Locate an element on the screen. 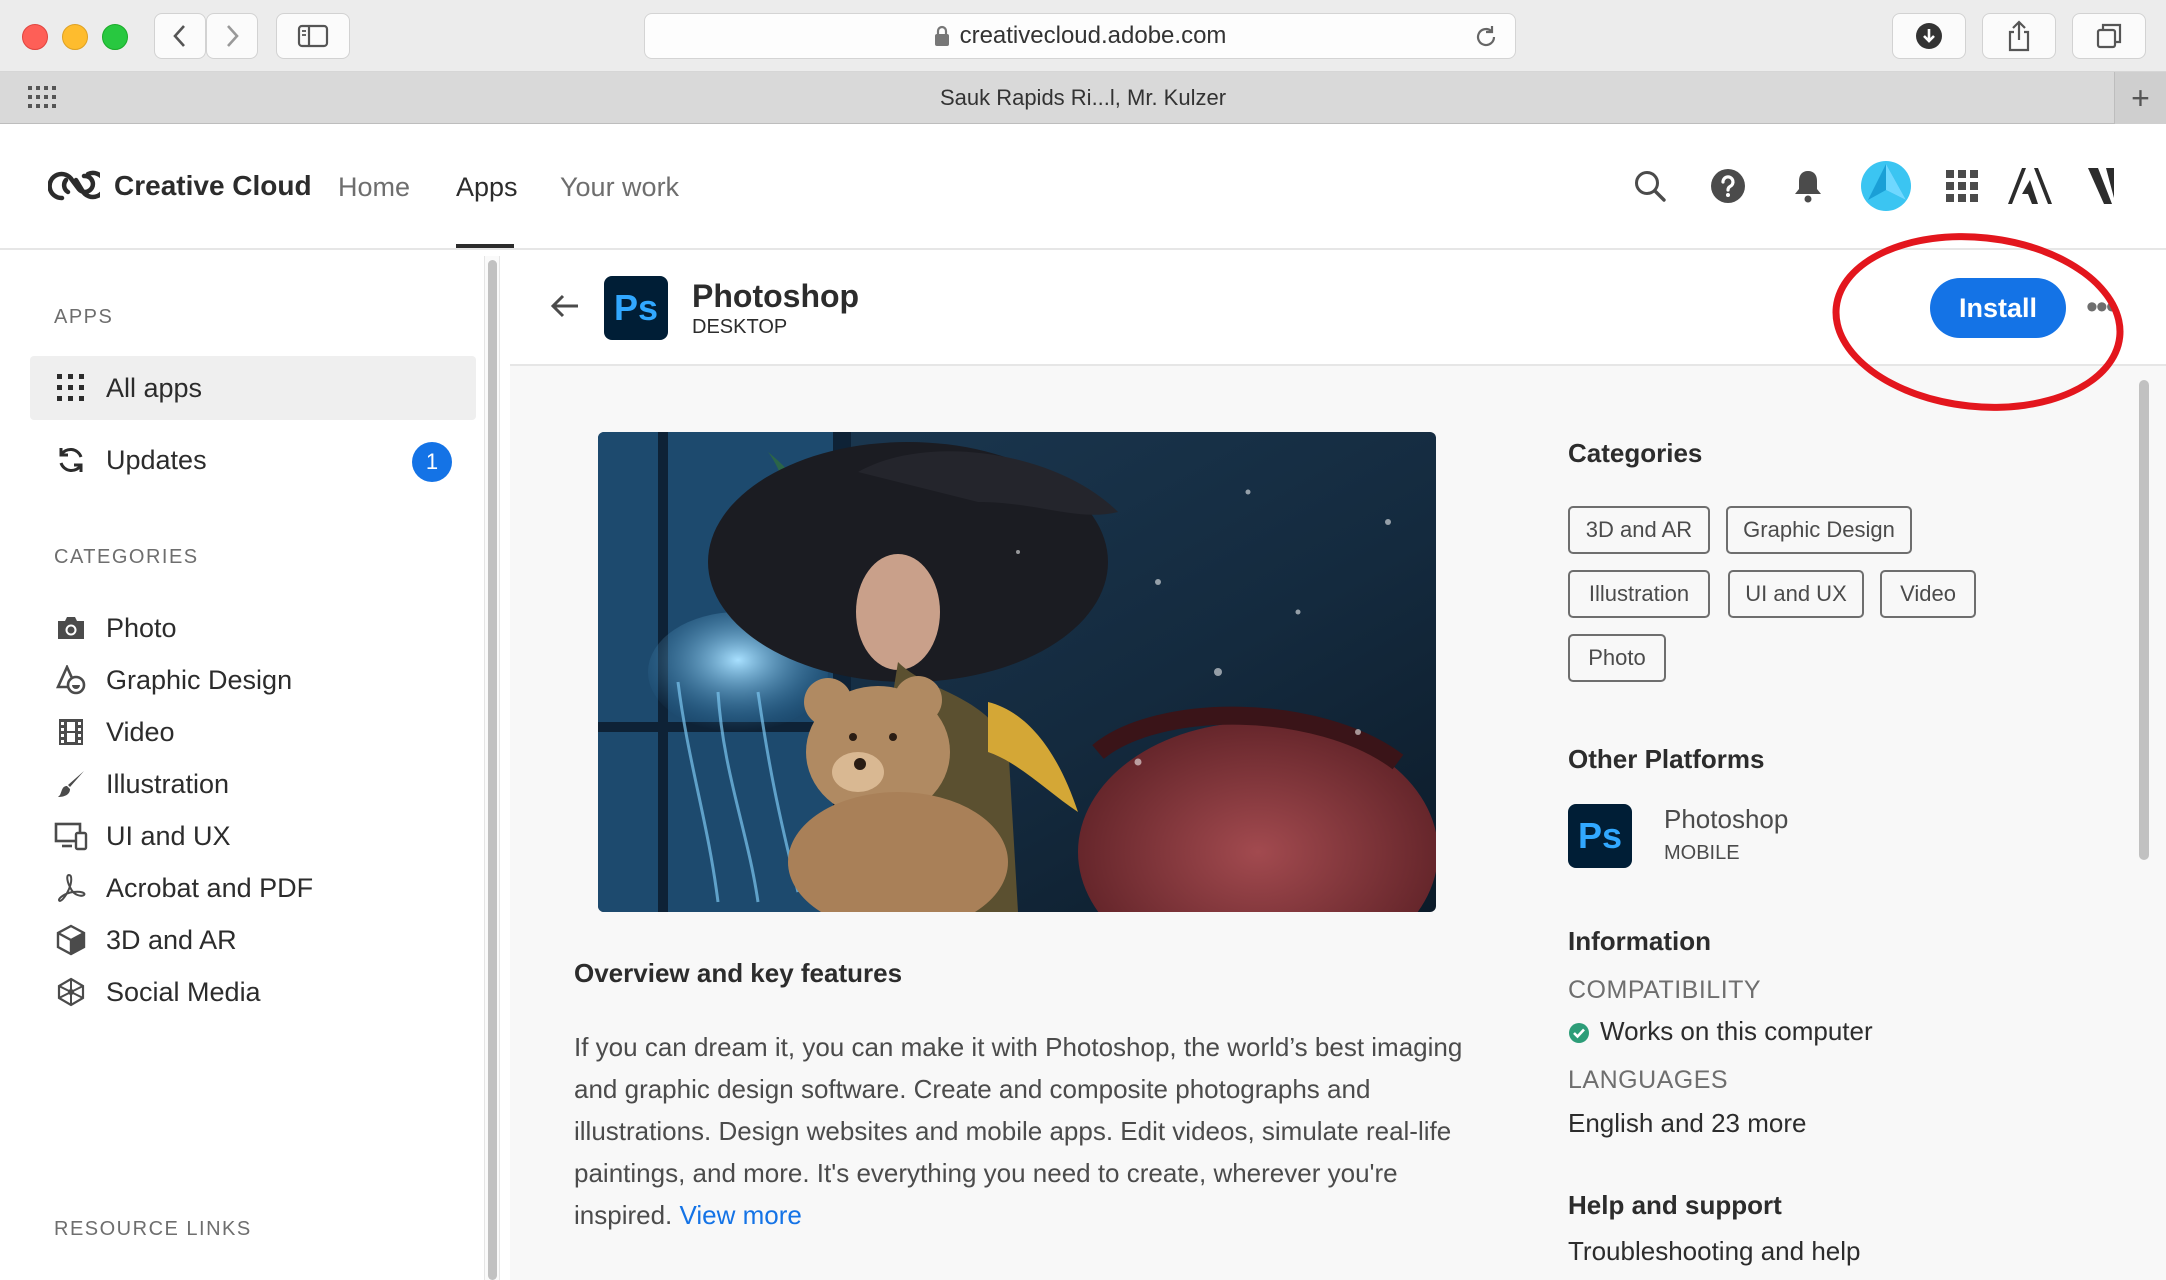 This screenshot has width=2166, height=1280. nav-active-indicator is located at coordinates (485, 246).